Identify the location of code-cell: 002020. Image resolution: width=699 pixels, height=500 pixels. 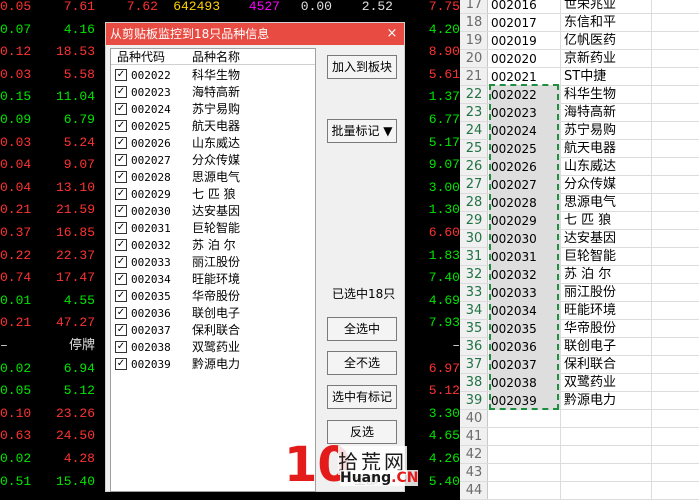
(525, 59).